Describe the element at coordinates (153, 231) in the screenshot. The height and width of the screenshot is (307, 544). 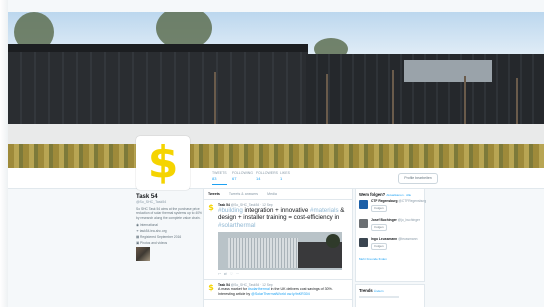
I see `website-link: task54.iea-shc.org` at that location.